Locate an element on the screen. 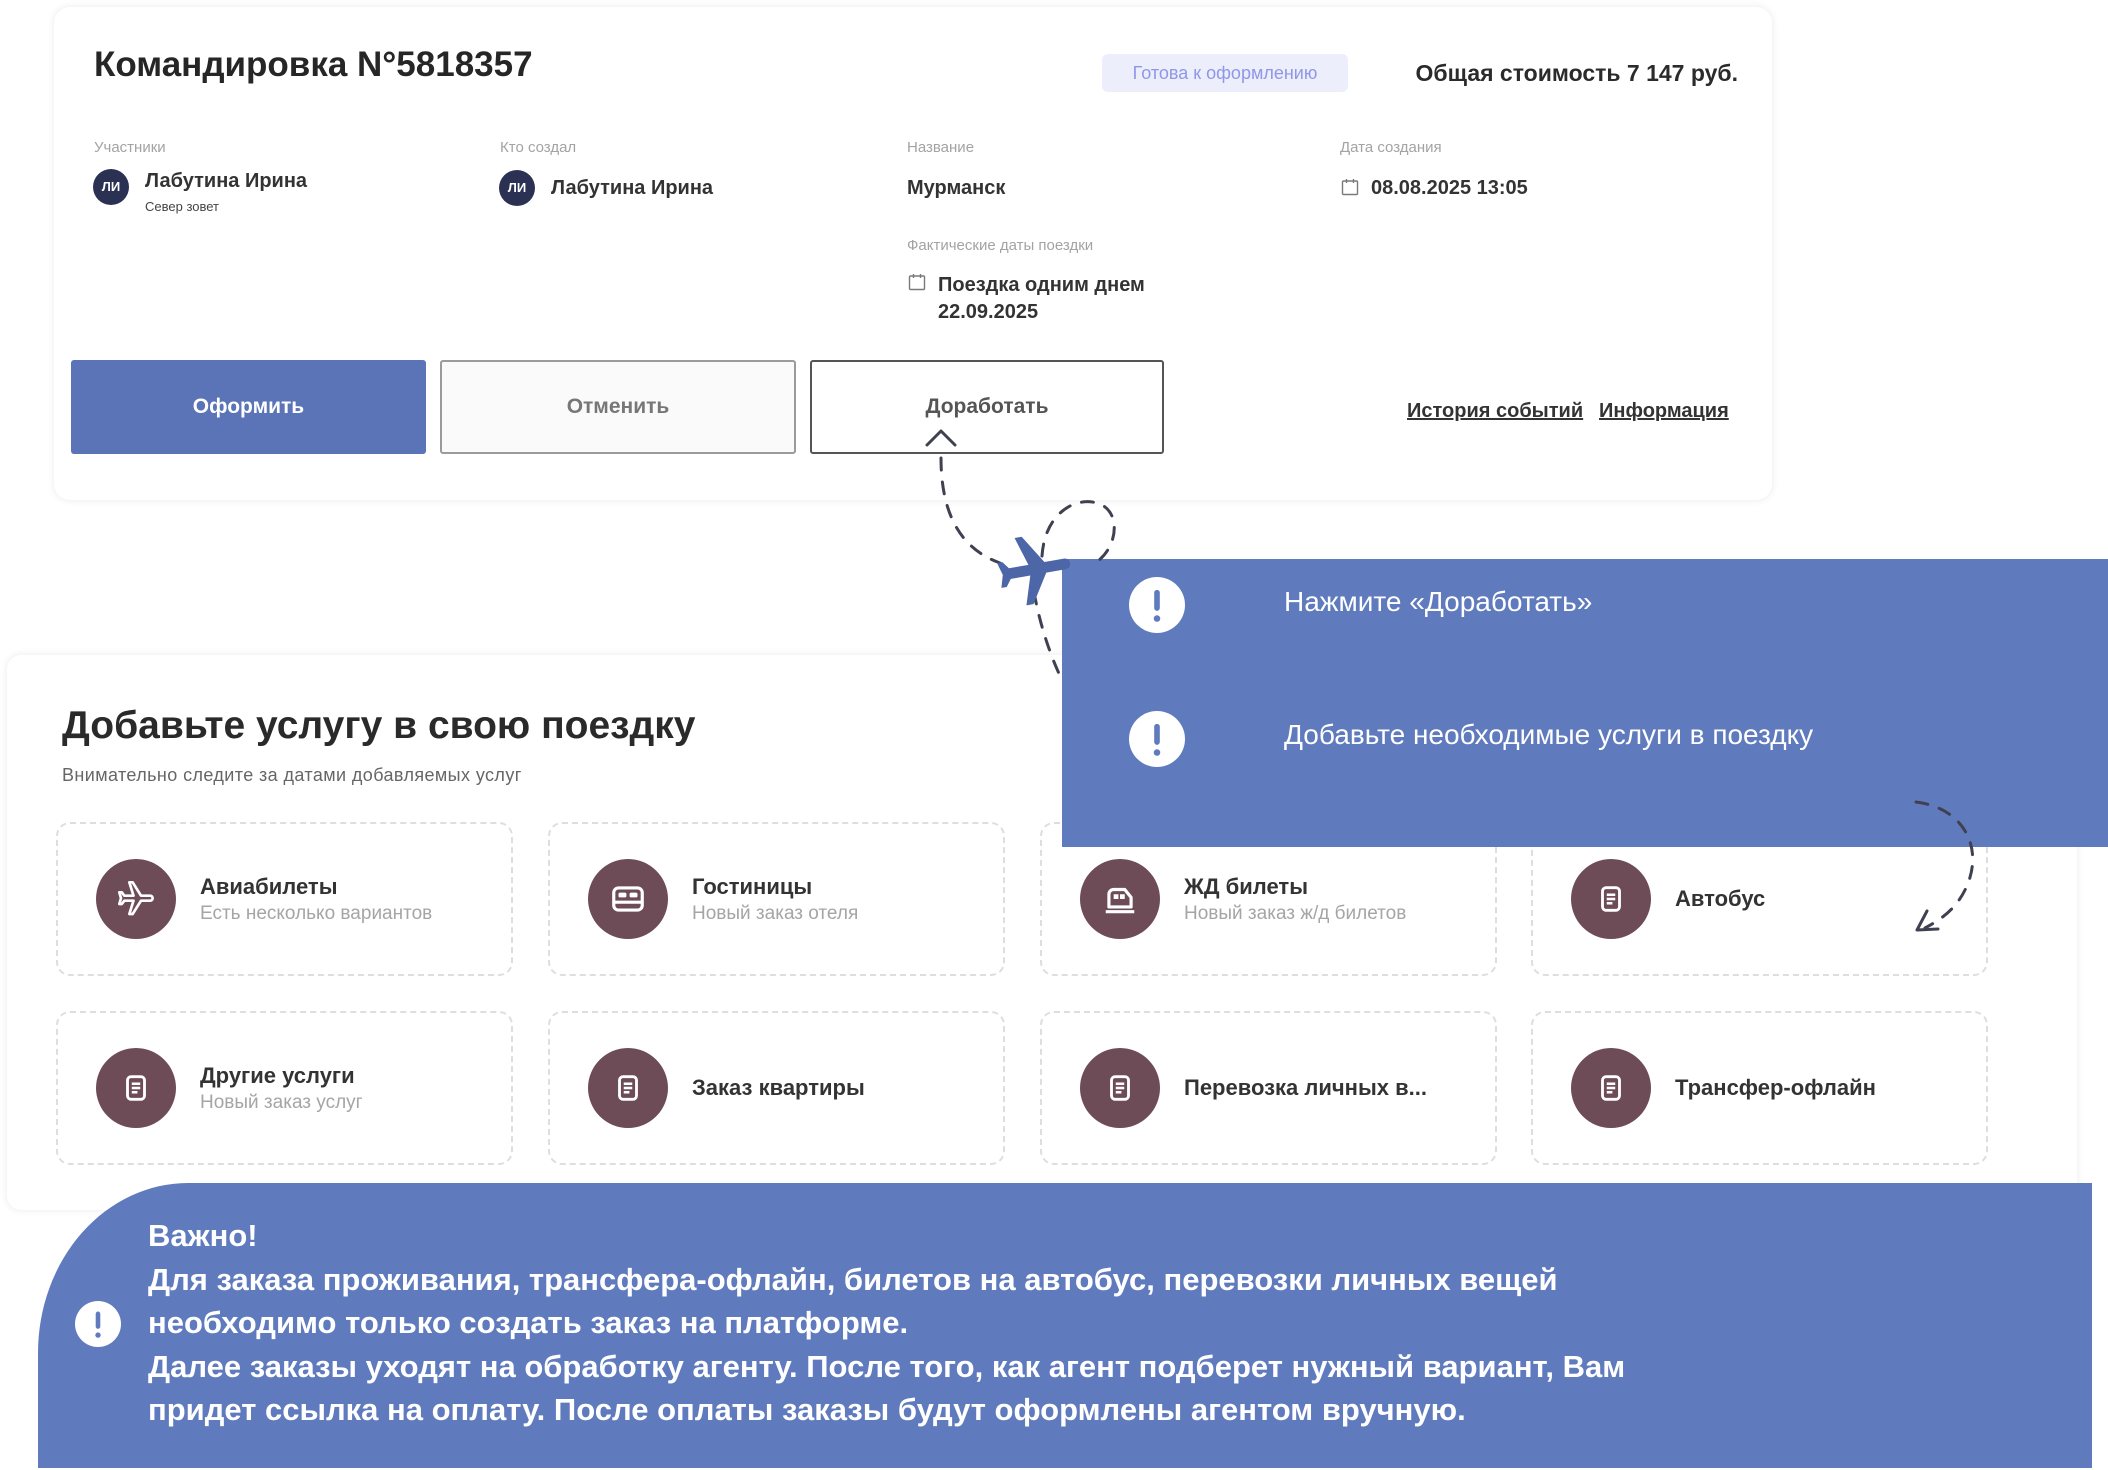 The height and width of the screenshot is (1470, 2108). service-tile-apartment: Заказ квартиры is located at coordinates (776, 1088).